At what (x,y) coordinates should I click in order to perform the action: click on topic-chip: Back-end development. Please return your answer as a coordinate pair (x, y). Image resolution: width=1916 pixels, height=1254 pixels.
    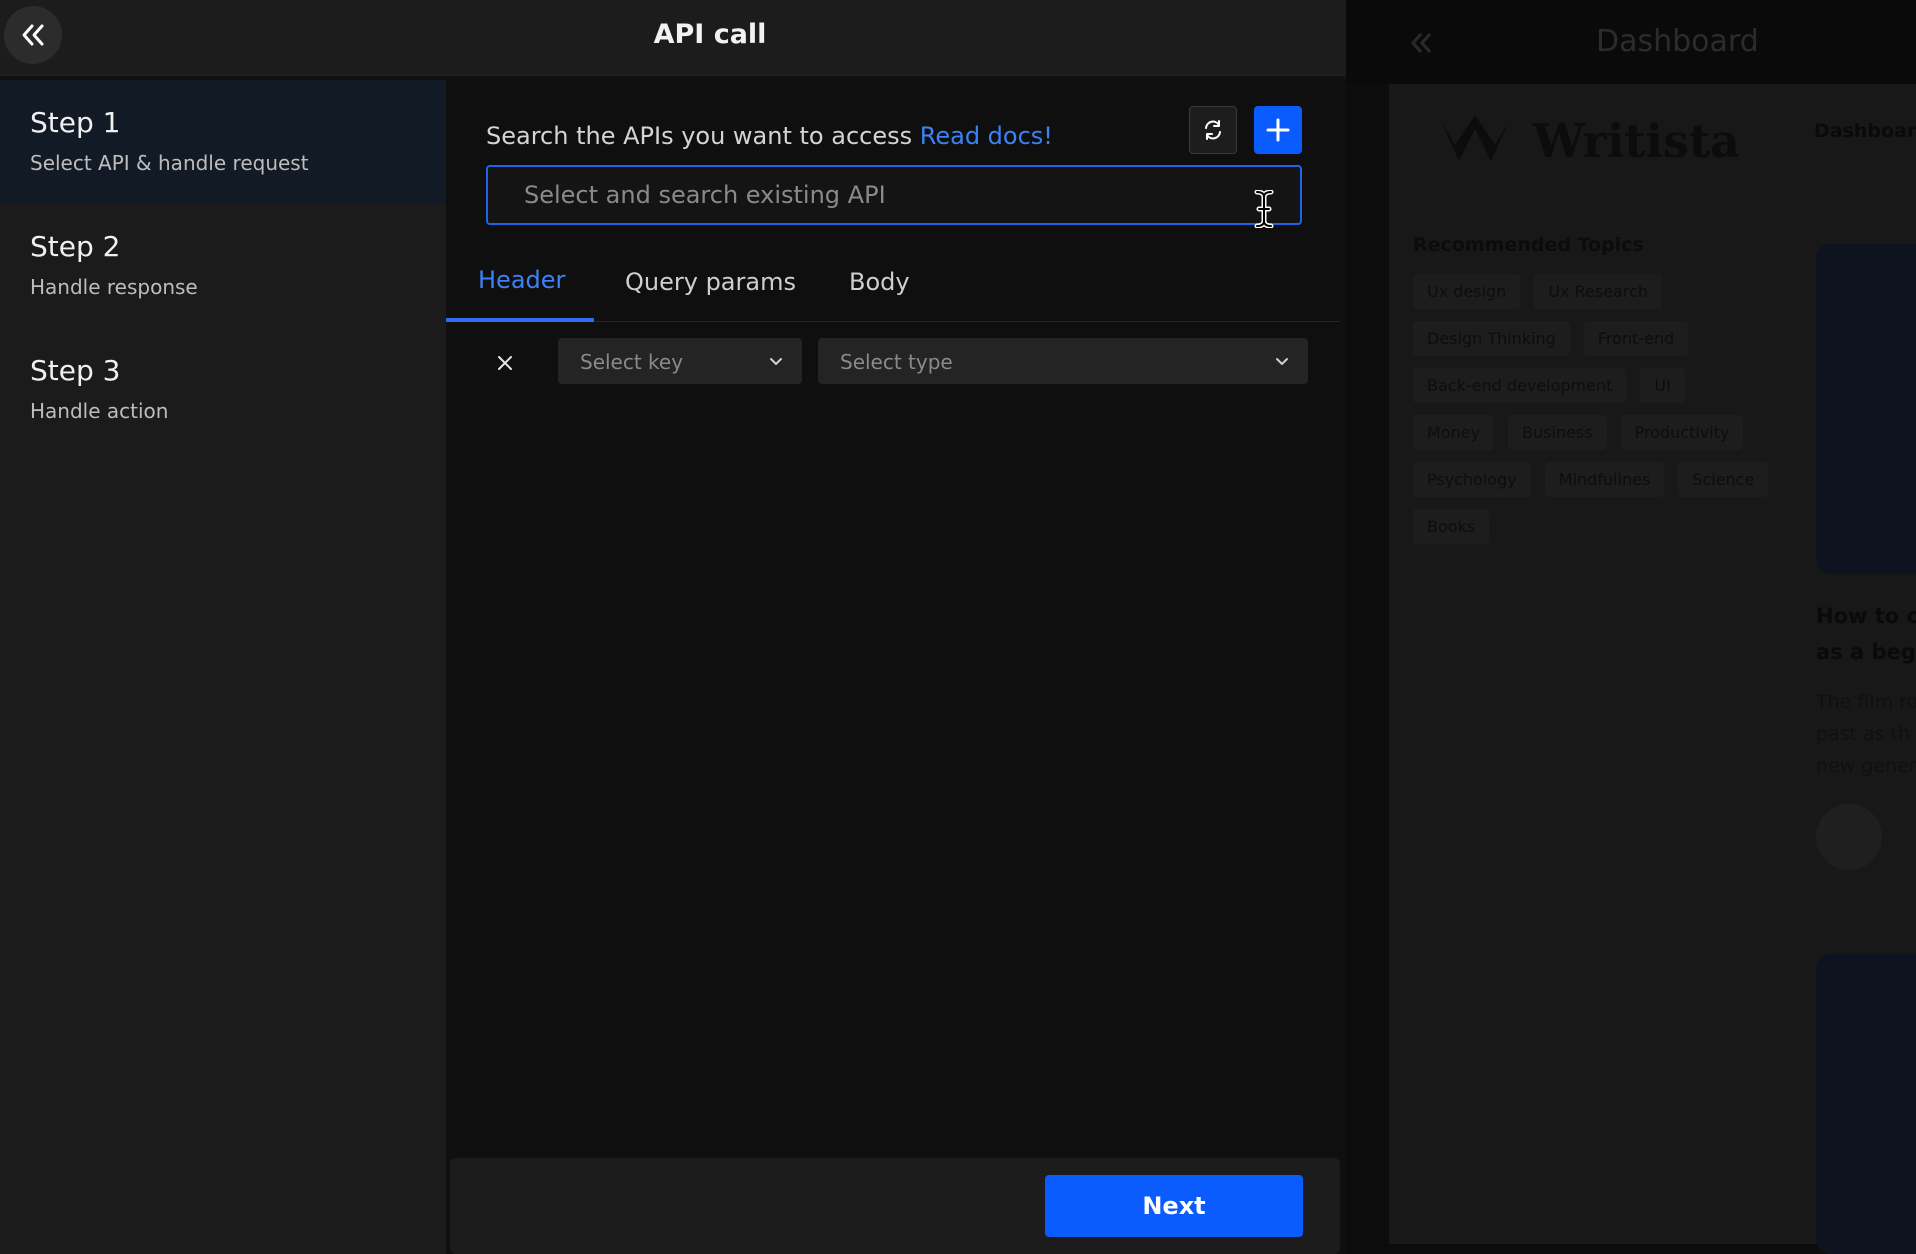
    Looking at the image, I should click on (1520, 385).